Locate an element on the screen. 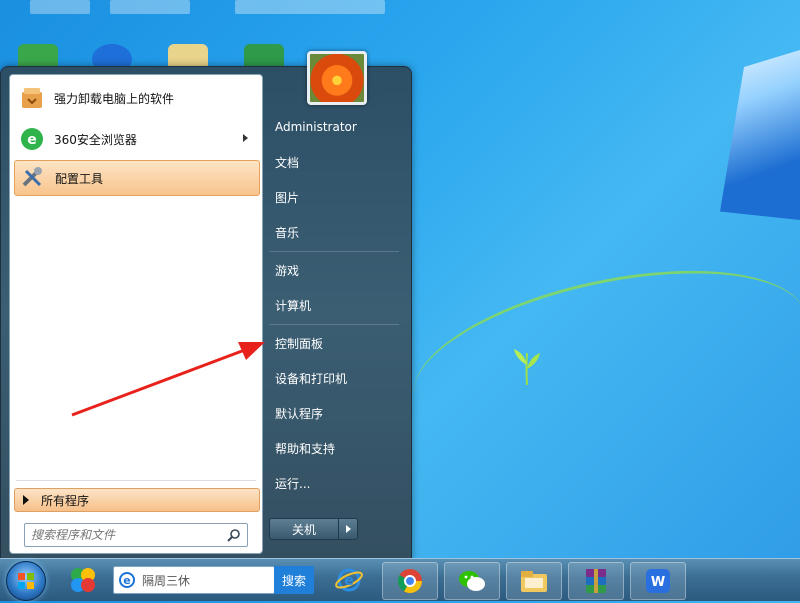 The height and width of the screenshot is (603, 800). program-360-browser: e 360安全浏览器 is located at coordinates (136, 139).